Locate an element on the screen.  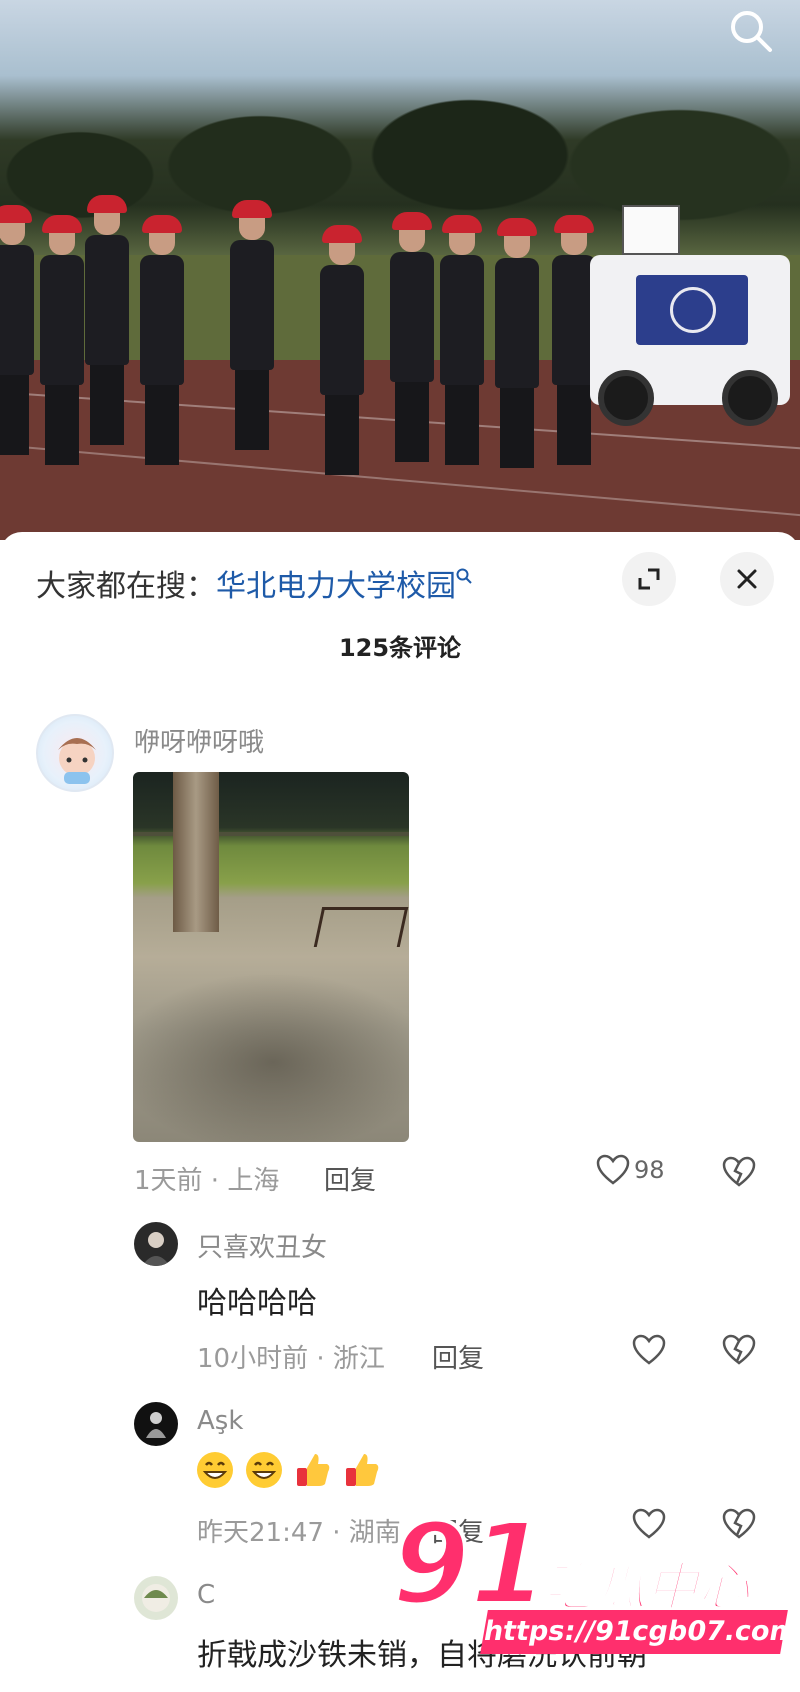
trending-search: 大家都在搜：华北电力大学校园 is located at coordinates (316, 587).